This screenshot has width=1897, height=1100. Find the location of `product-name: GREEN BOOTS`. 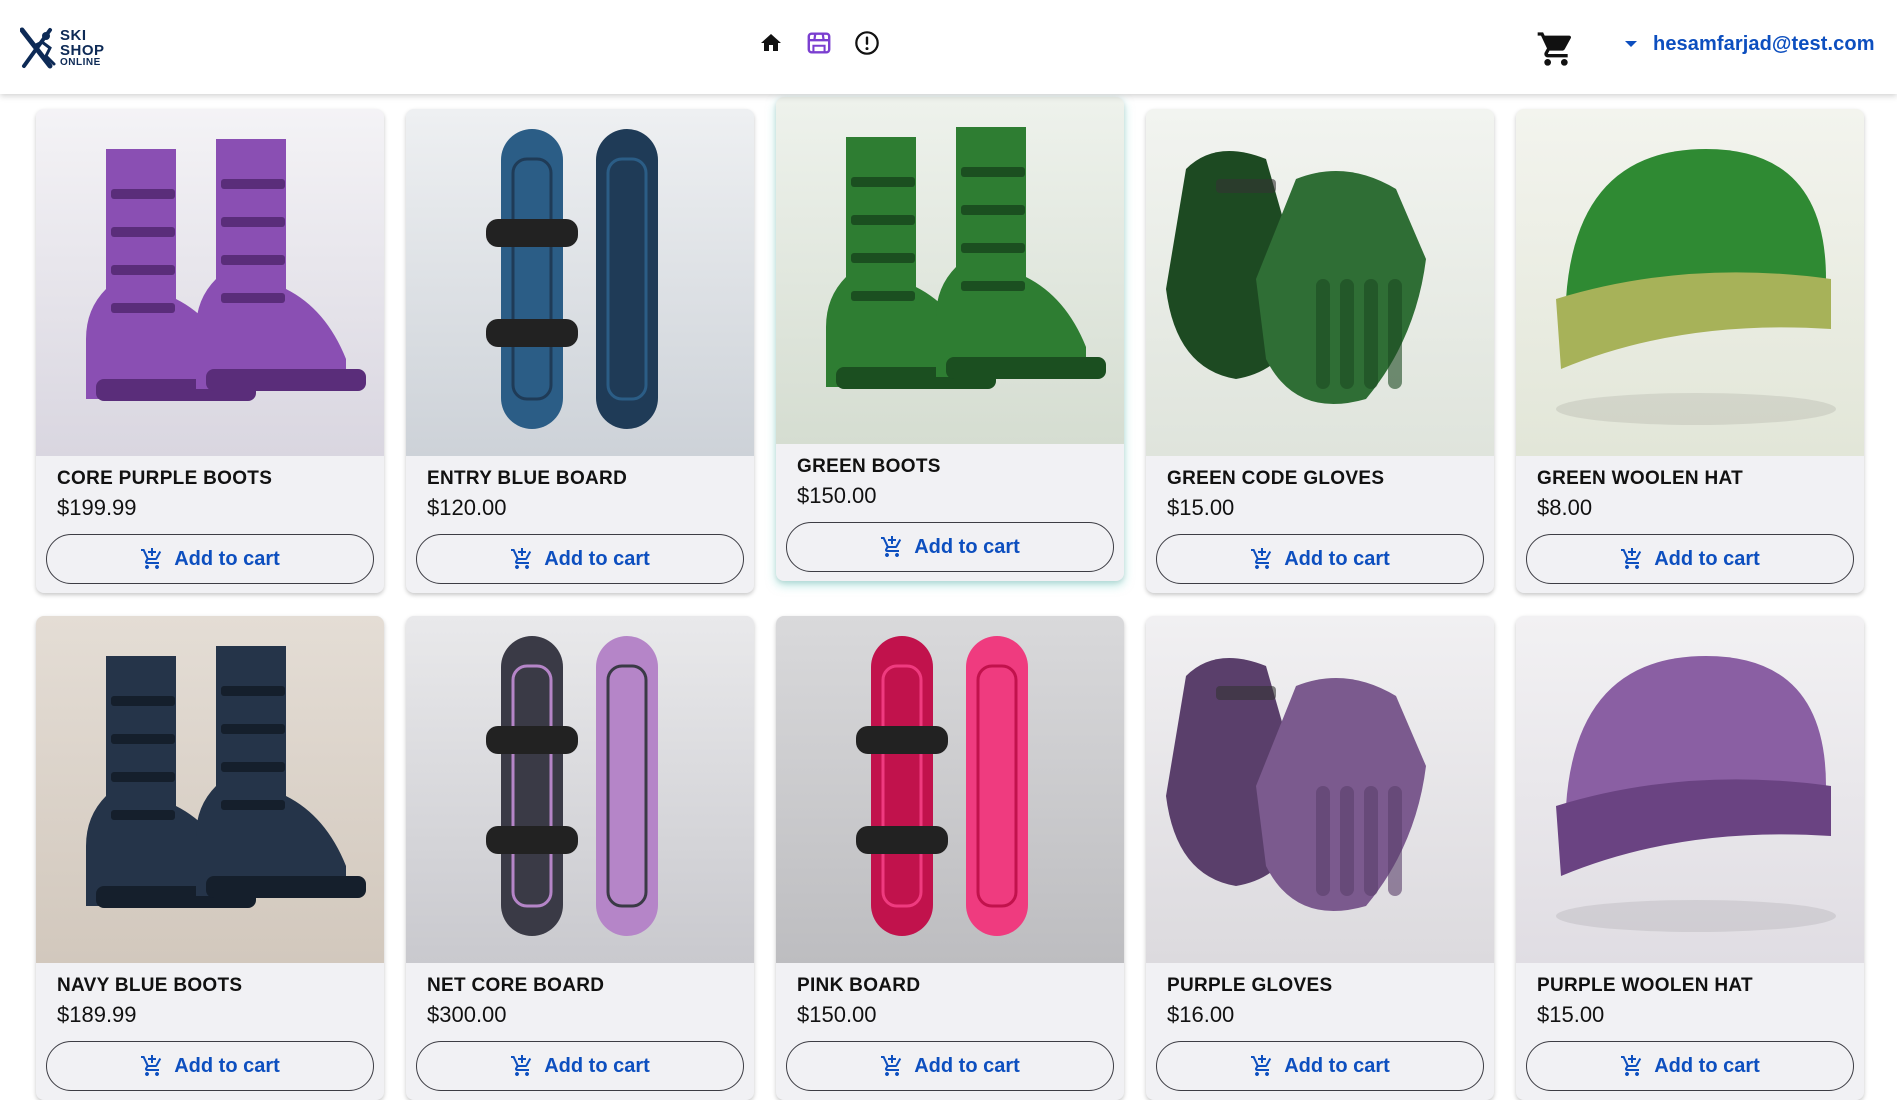

product-name: GREEN BOOTS is located at coordinates (869, 466).